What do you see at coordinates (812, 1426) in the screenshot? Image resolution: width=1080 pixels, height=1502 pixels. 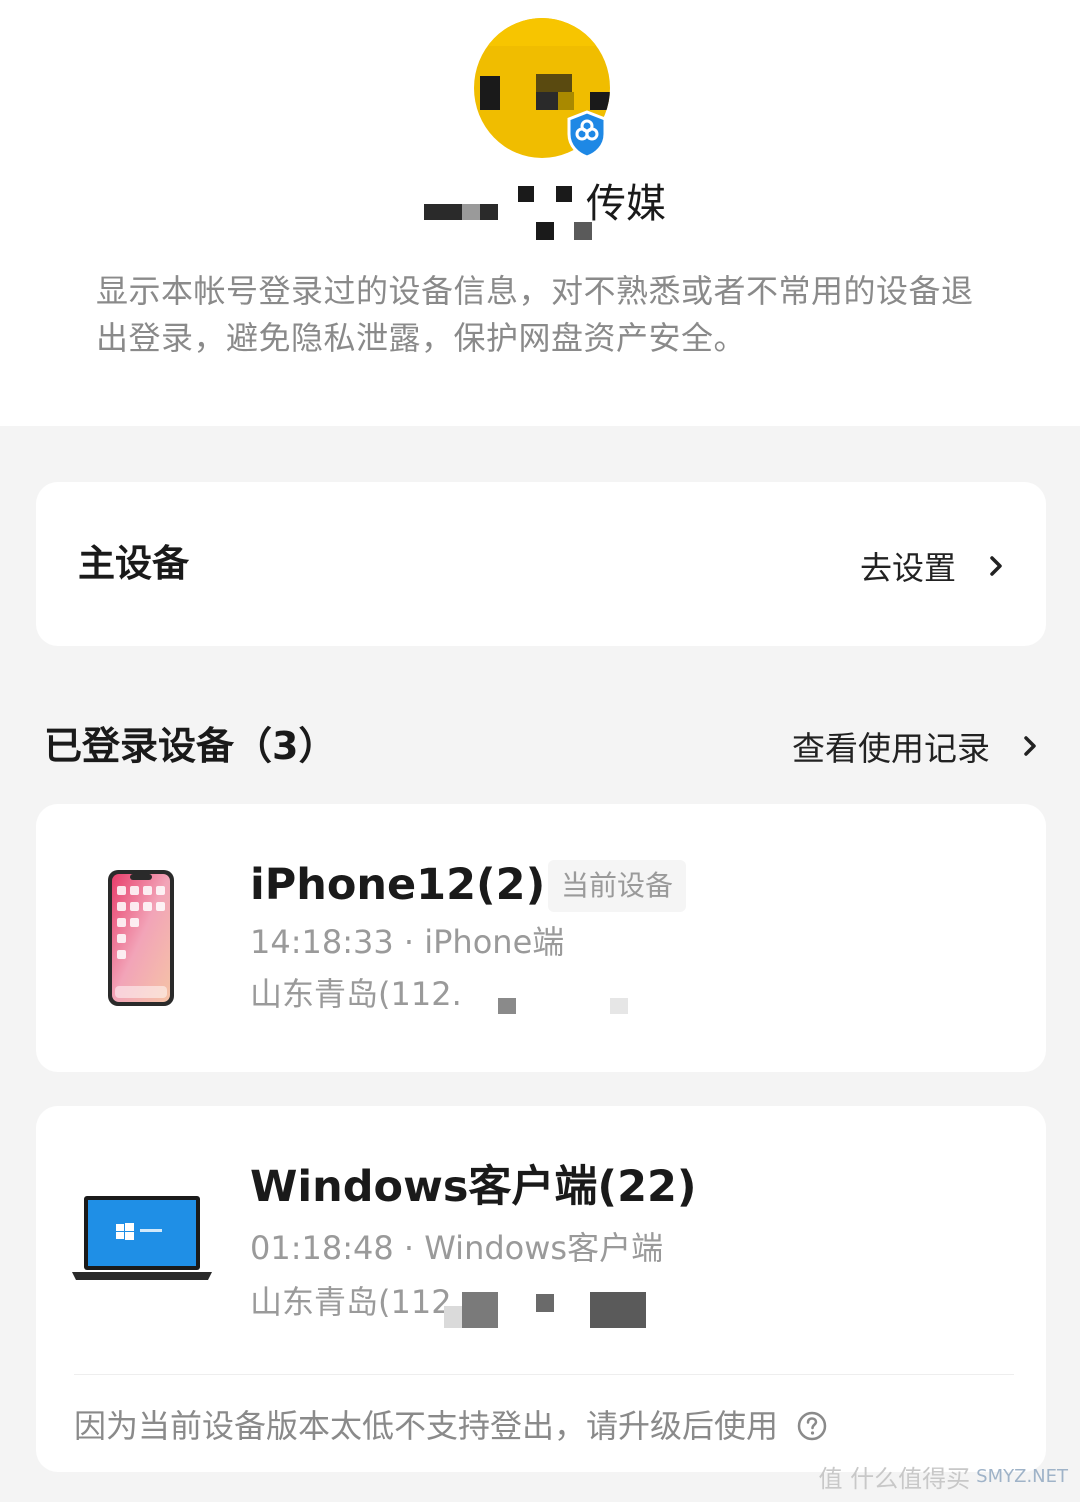 I see `help-question-icon` at bounding box center [812, 1426].